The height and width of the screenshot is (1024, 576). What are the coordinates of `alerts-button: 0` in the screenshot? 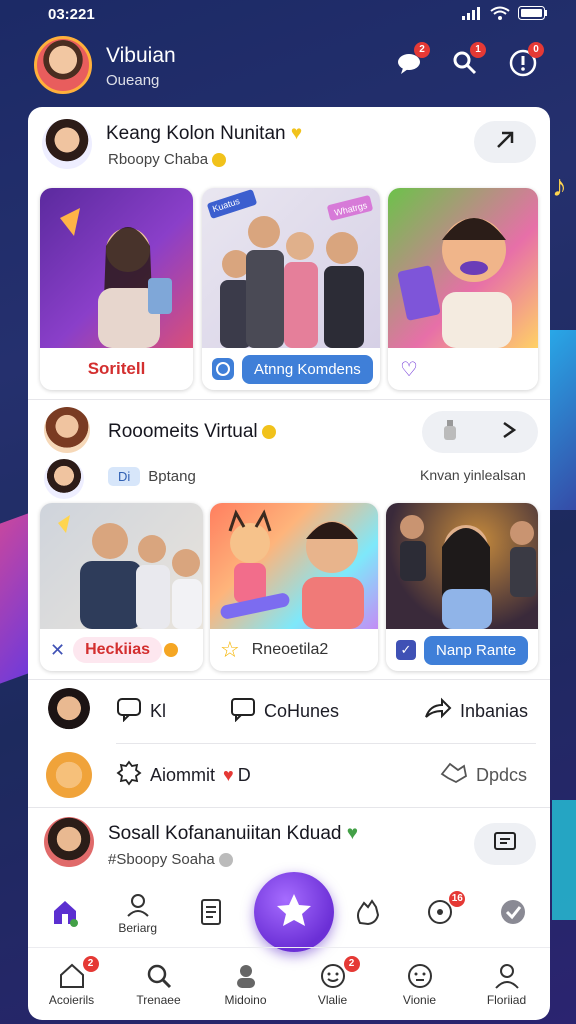 It's located at (525, 62).